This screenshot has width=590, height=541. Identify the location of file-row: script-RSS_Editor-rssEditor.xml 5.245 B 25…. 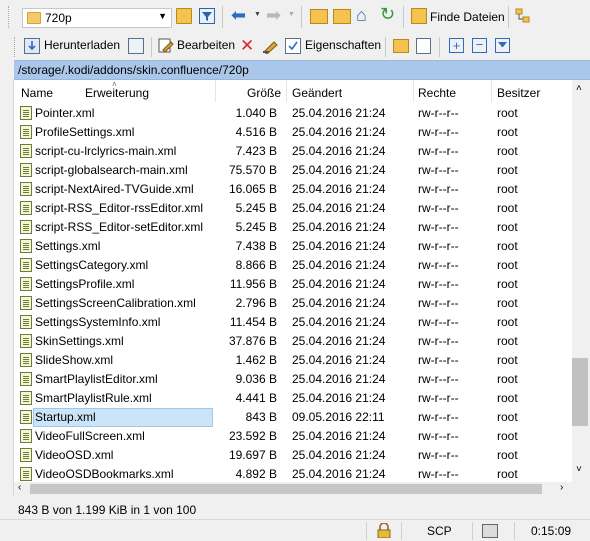
(293, 208).